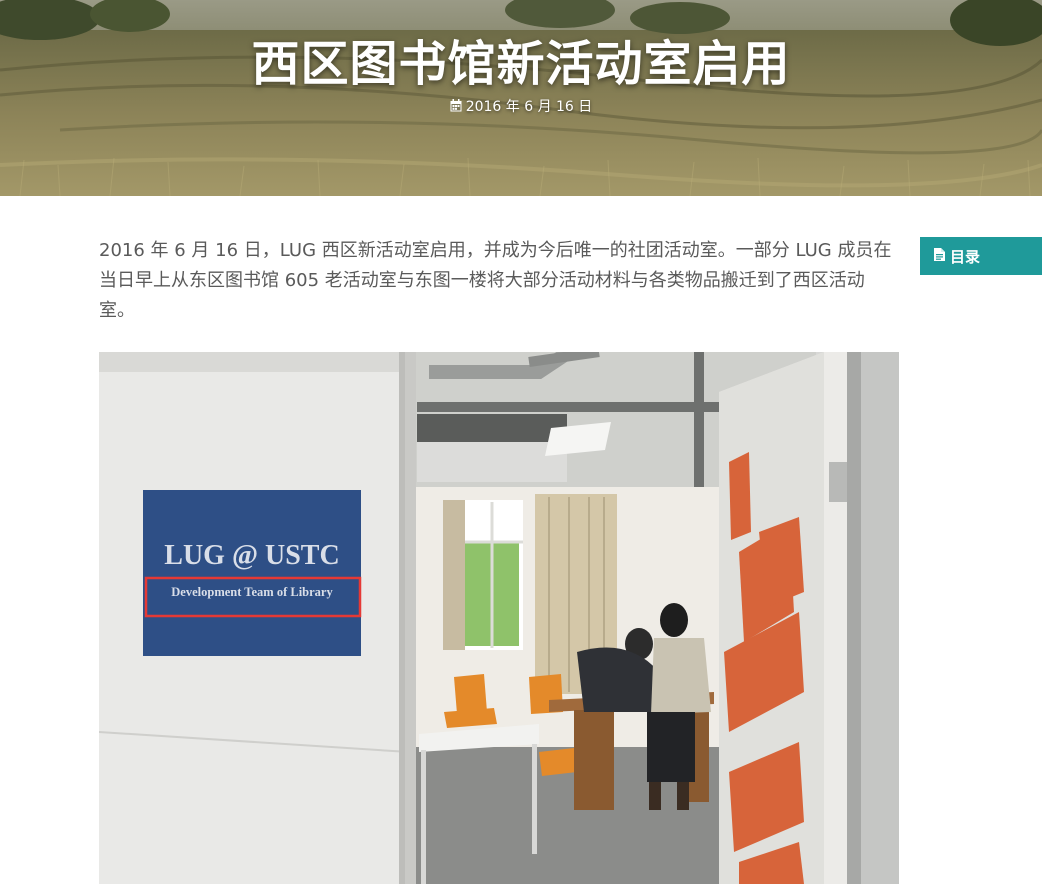  Describe the element at coordinates (965, 256) in the screenshot. I see `toc-label: 目录` at that location.